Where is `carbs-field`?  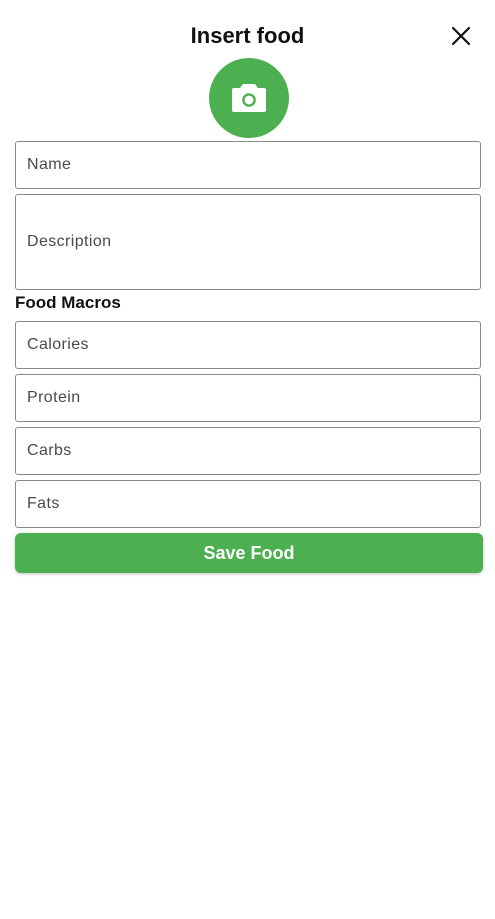 carbs-field is located at coordinates (248, 451).